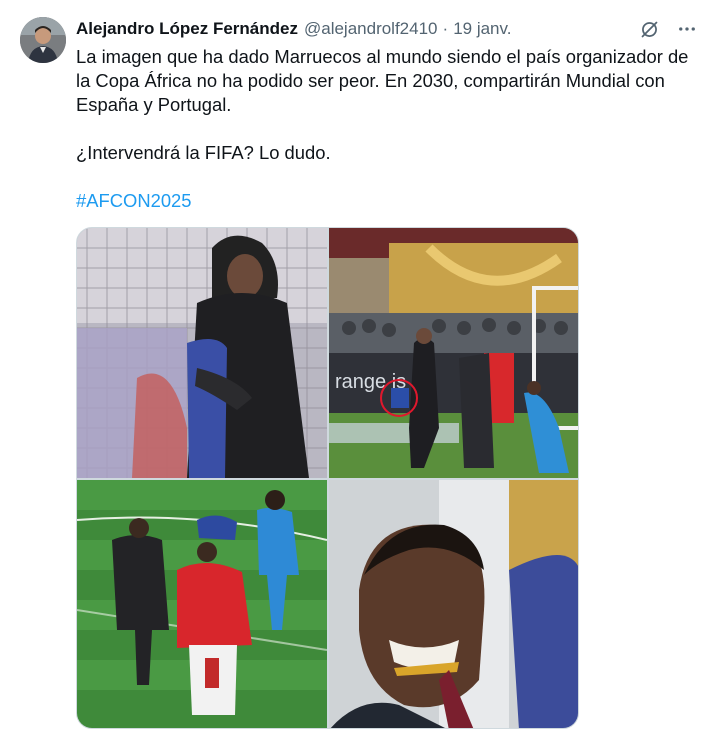  What do you see at coordinates (134, 200) in the screenshot?
I see `hashtag-link: #AFCON2025` at bounding box center [134, 200].